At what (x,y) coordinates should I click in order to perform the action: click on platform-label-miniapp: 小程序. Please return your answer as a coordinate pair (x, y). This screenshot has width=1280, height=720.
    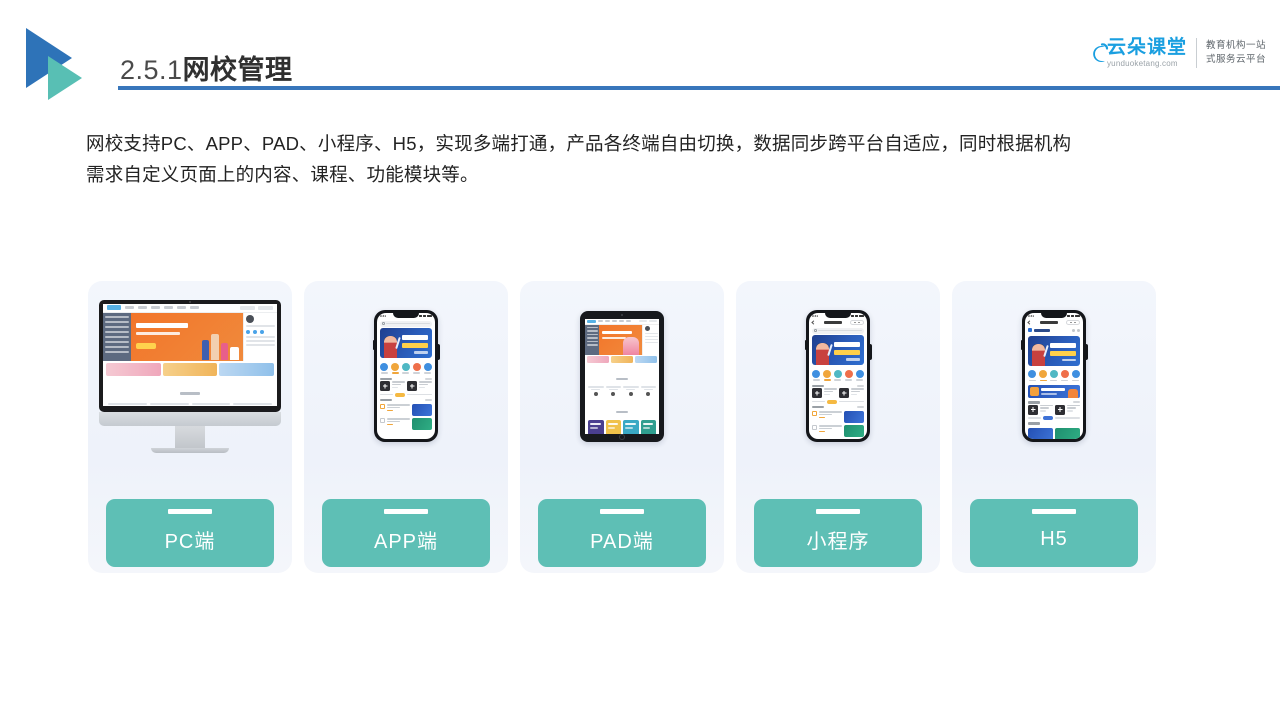
    Looking at the image, I should click on (838, 533).